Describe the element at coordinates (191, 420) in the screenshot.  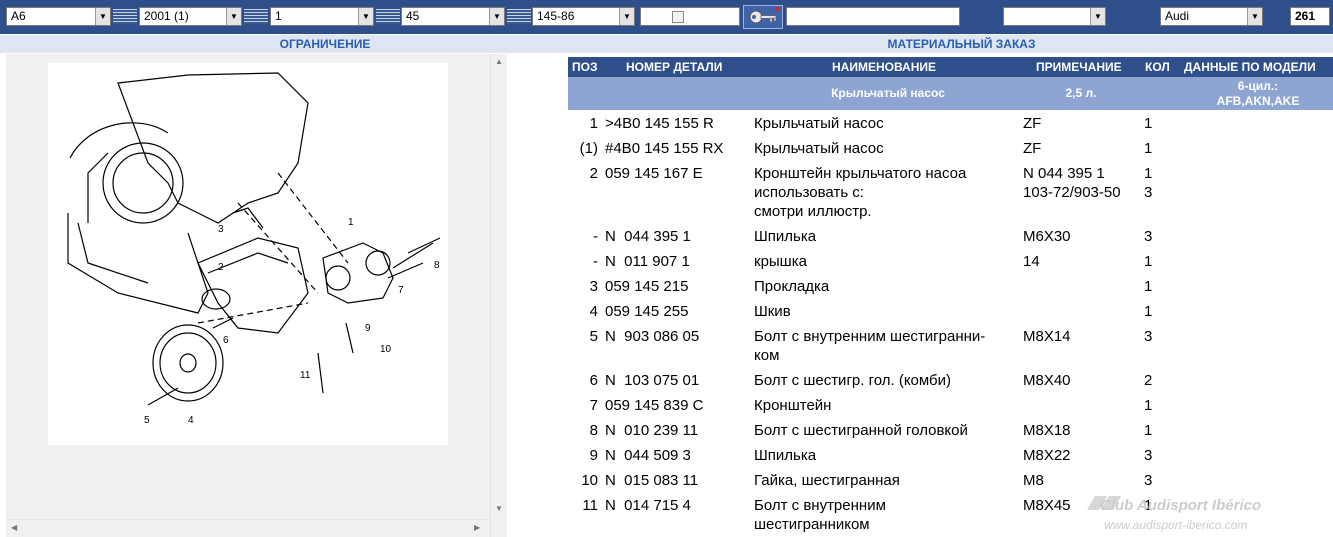
I see `callout-4: 4` at that location.